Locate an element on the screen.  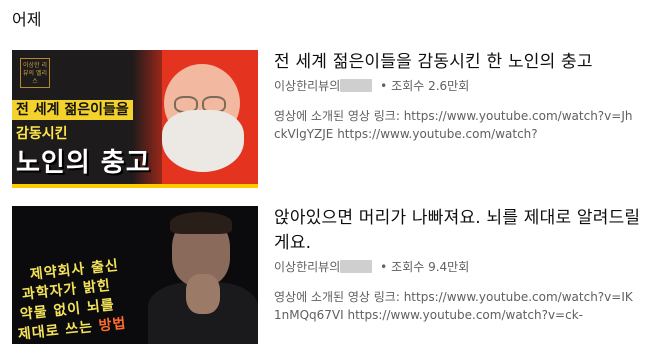
view-count: 조회수 9.4만회 is located at coordinates (430, 267).